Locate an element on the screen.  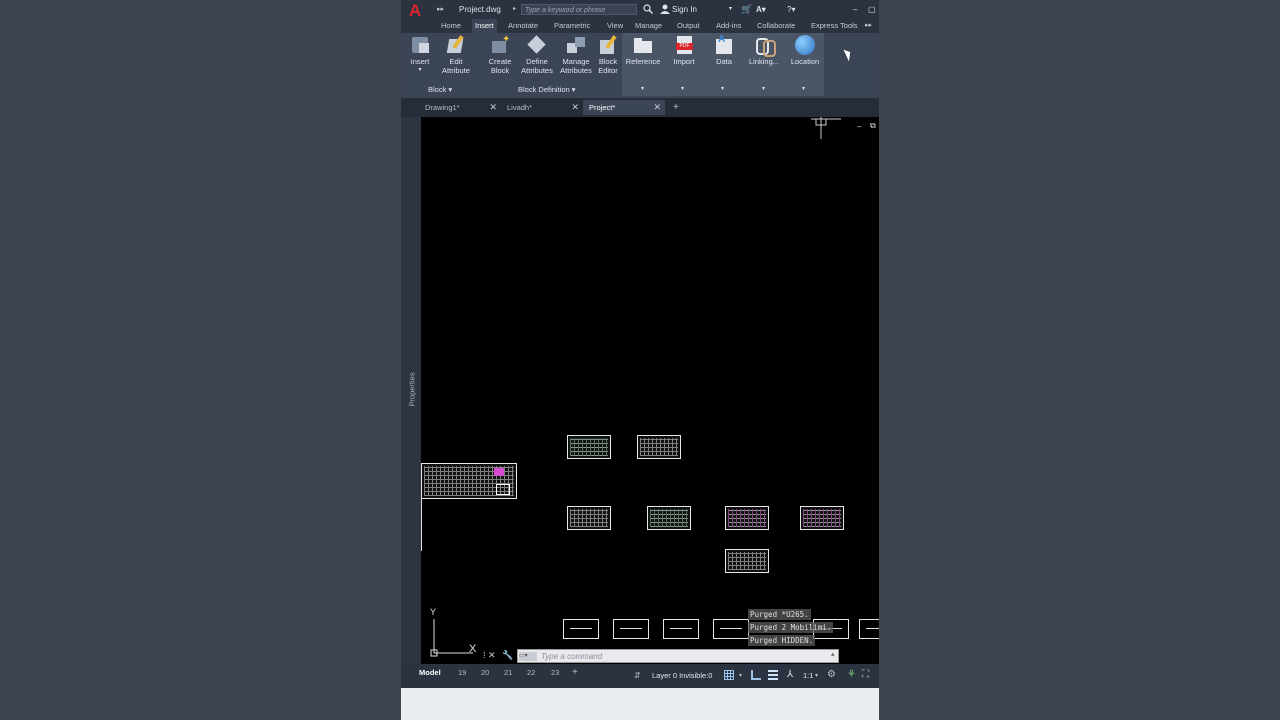
minimize-icon: – is located at coordinates (855, 9).